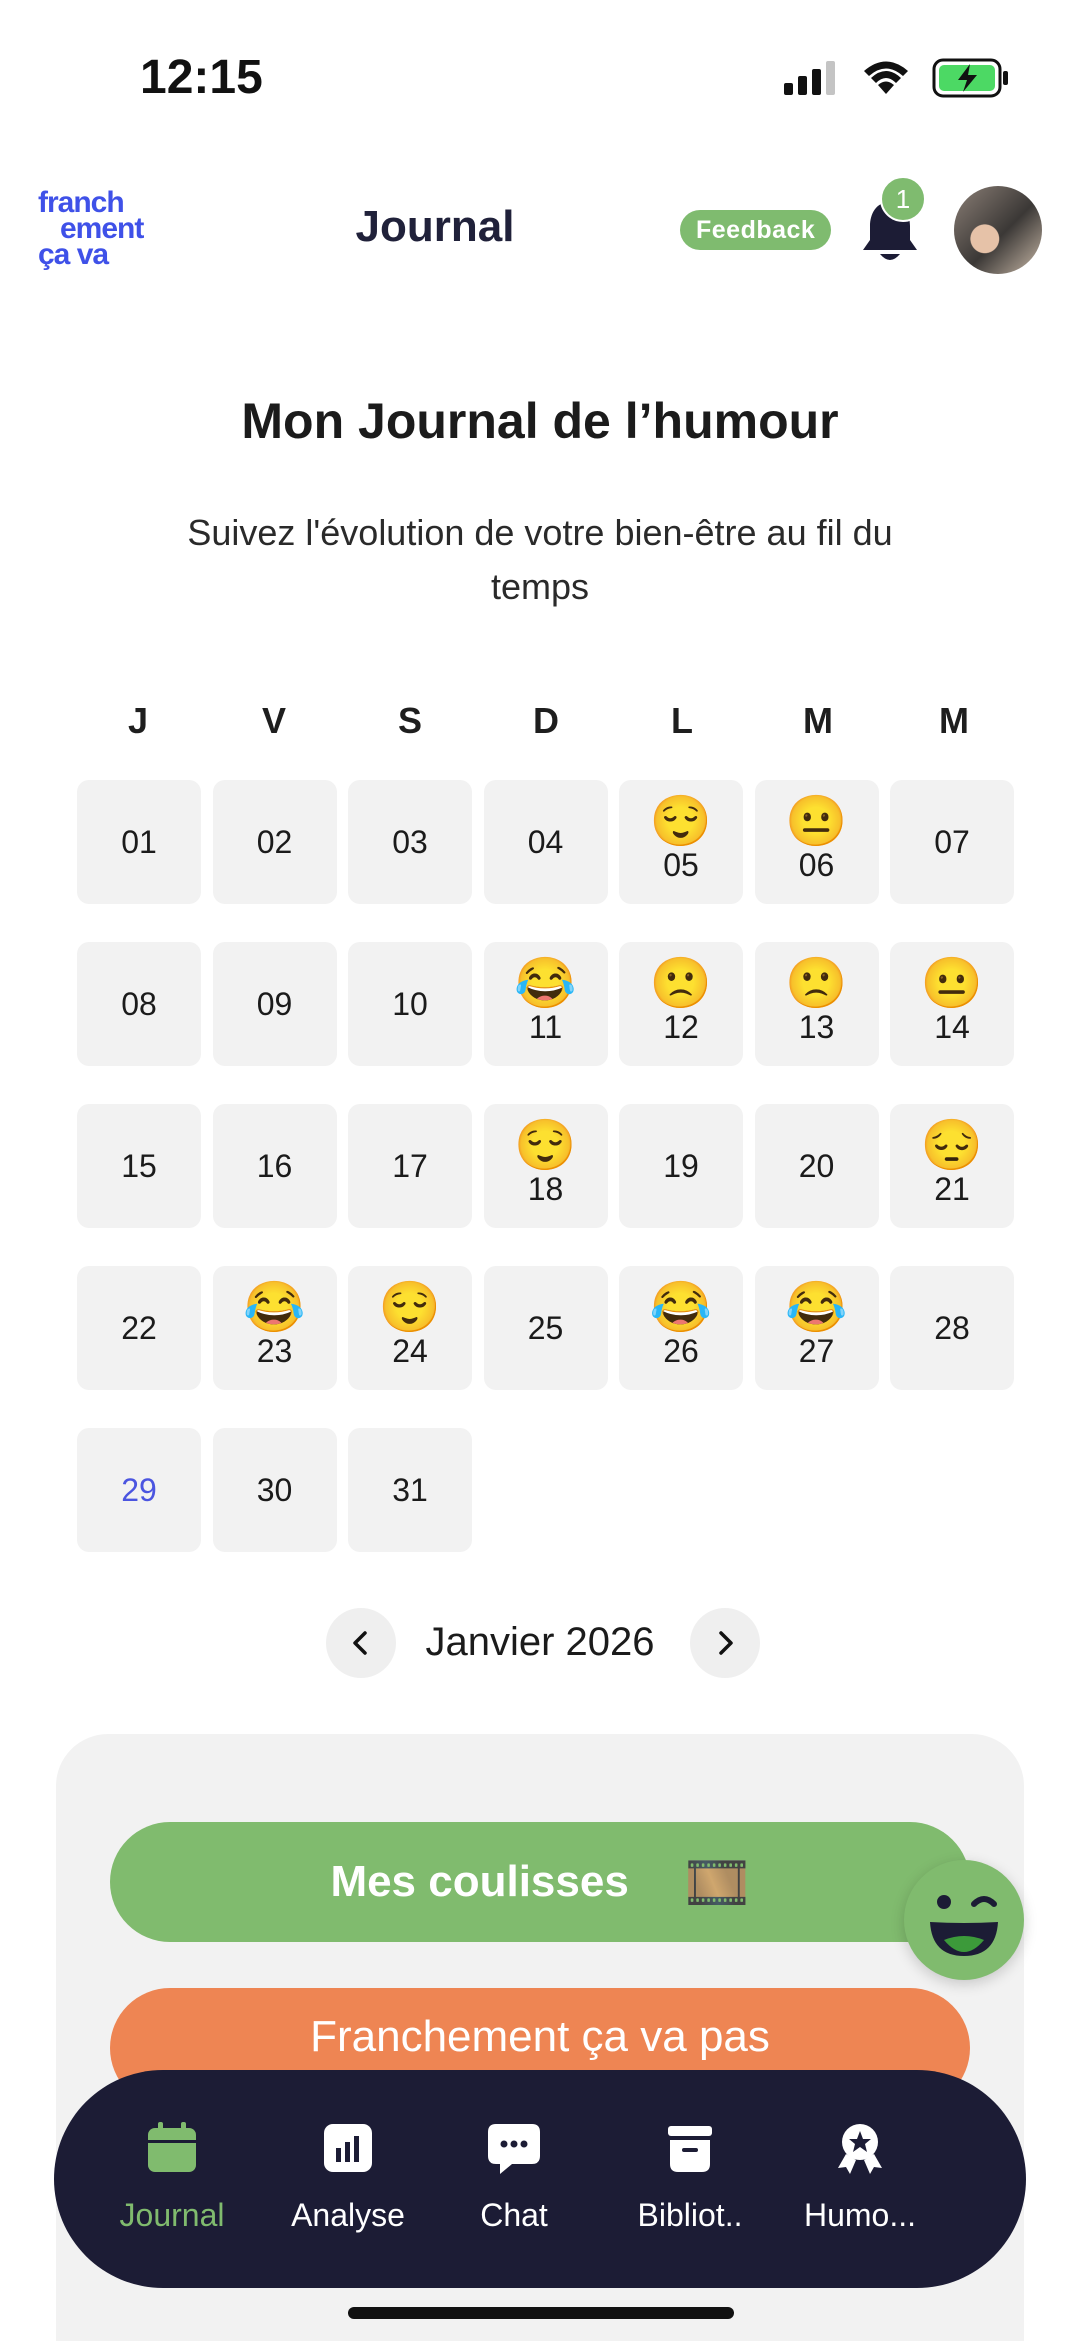 The width and height of the screenshot is (1080, 2341). I want to click on day-number: 25, so click(545, 1328).